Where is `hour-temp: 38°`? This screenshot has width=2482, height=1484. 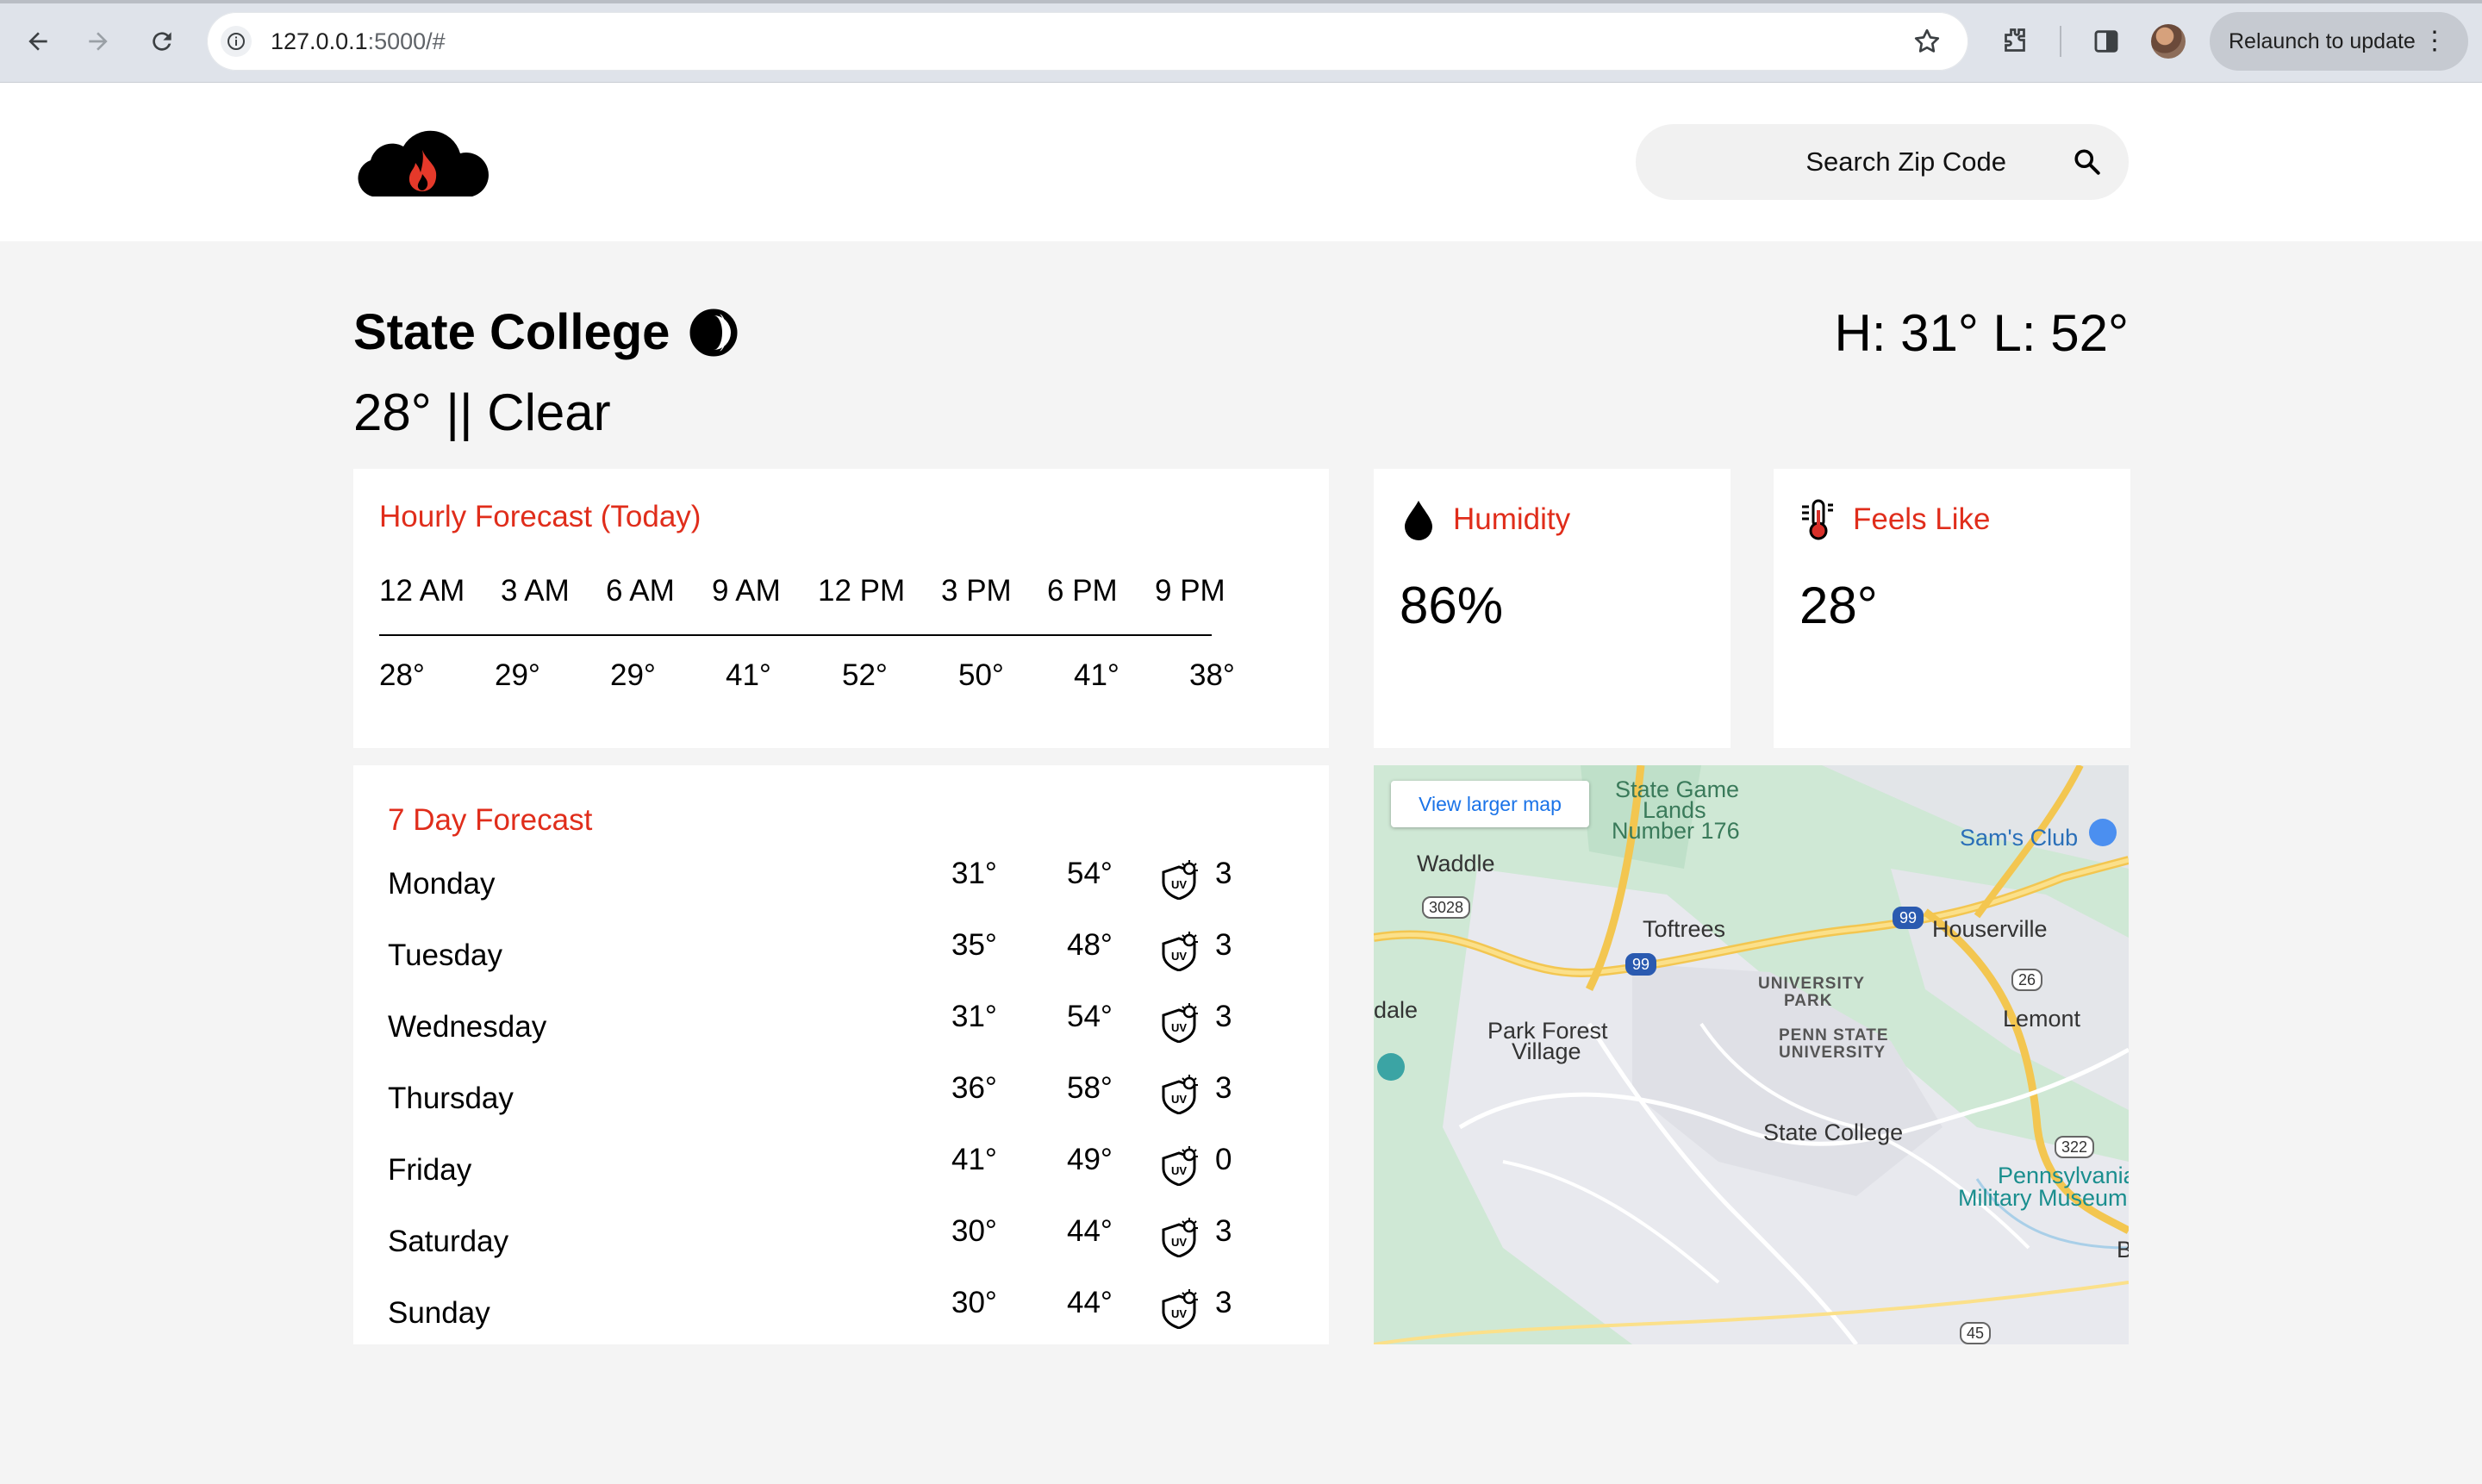 hour-temp: 38° is located at coordinates (1212, 675).